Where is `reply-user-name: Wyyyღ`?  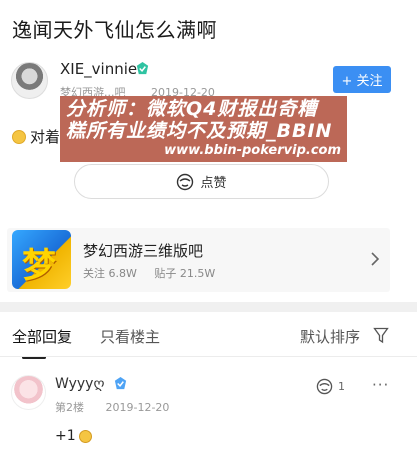
reply-user-name: Wyyyღ is located at coordinates (79, 384).